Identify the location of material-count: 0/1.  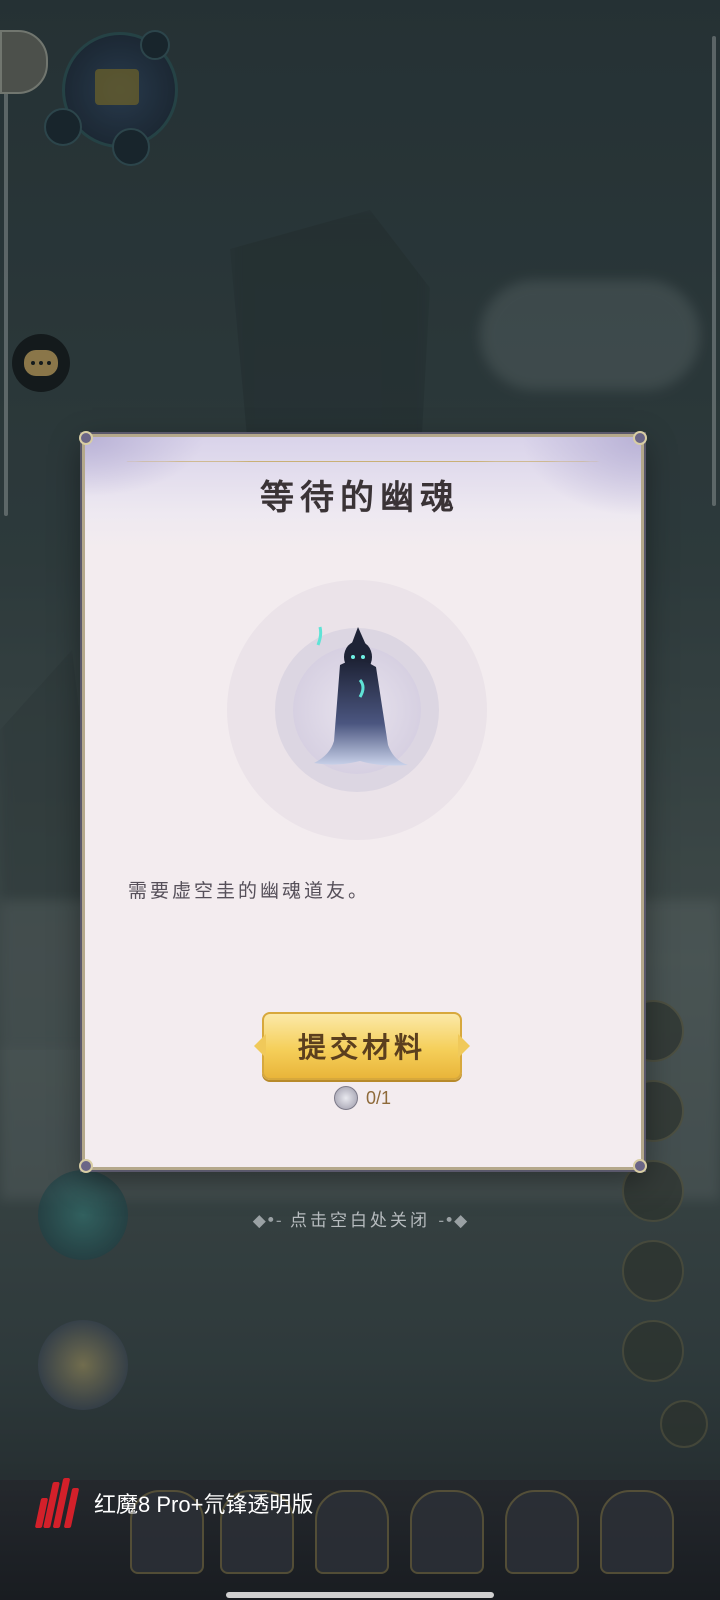
(379, 1097).